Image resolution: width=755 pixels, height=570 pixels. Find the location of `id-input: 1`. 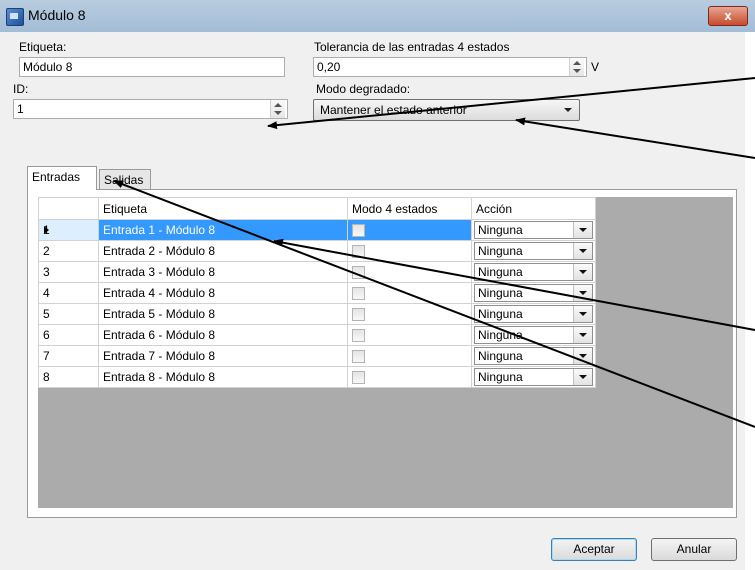

id-input: 1 is located at coordinates (150, 109).